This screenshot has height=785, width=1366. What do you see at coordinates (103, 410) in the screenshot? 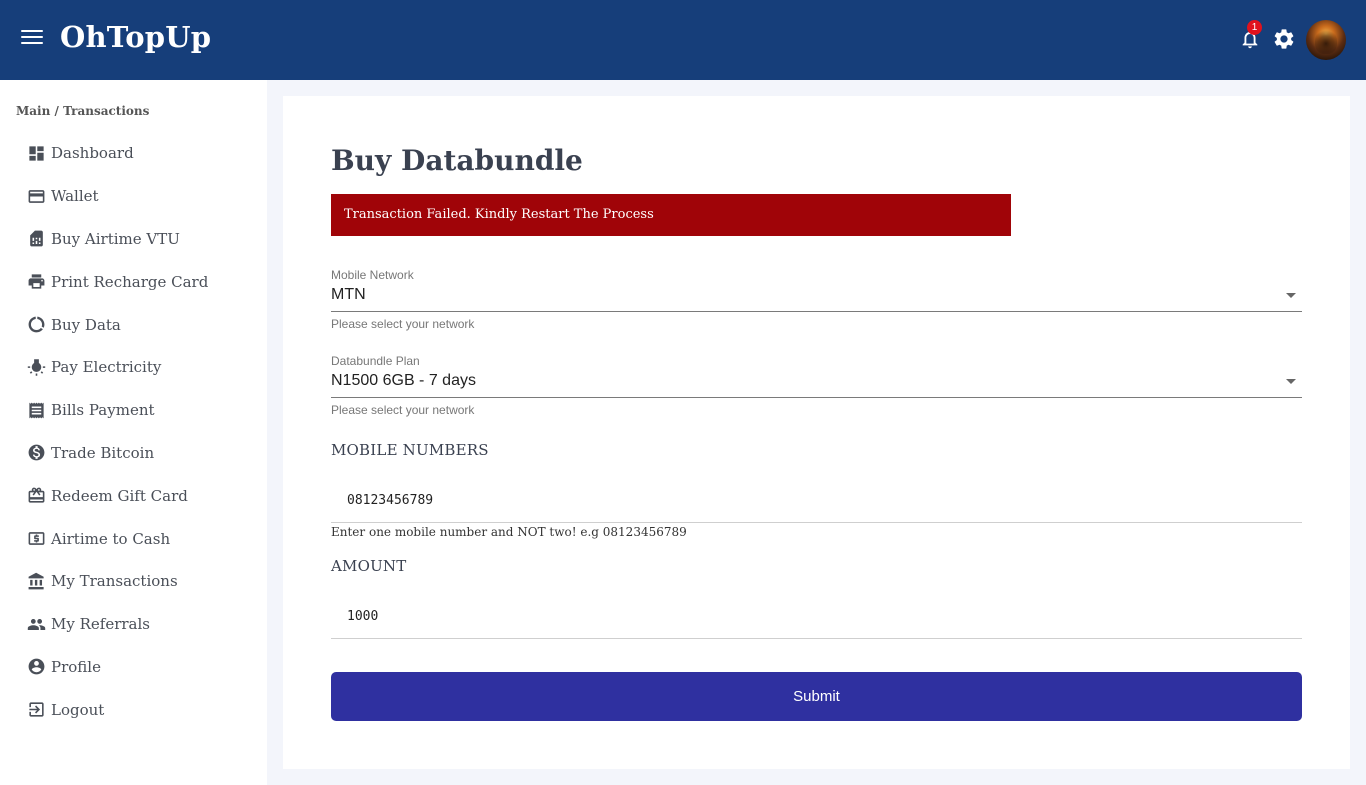
I see `sidebar-item-label: Bills Payment` at bounding box center [103, 410].